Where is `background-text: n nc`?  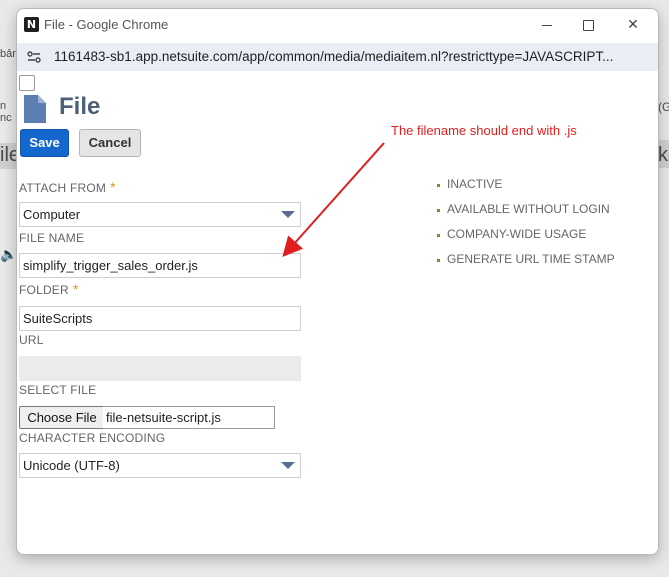 background-text: n nc is located at coordinates (6, 112).